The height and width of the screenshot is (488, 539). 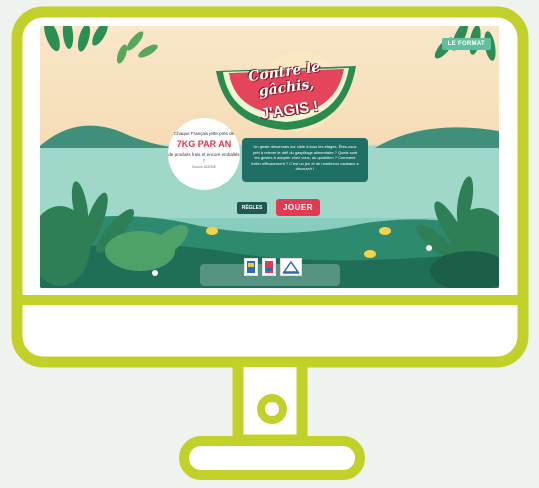 What do you see at coordinates (252, 208) in the screenshot?
I see `rules-button: RÈGLES` at bounding box center [252, 208].